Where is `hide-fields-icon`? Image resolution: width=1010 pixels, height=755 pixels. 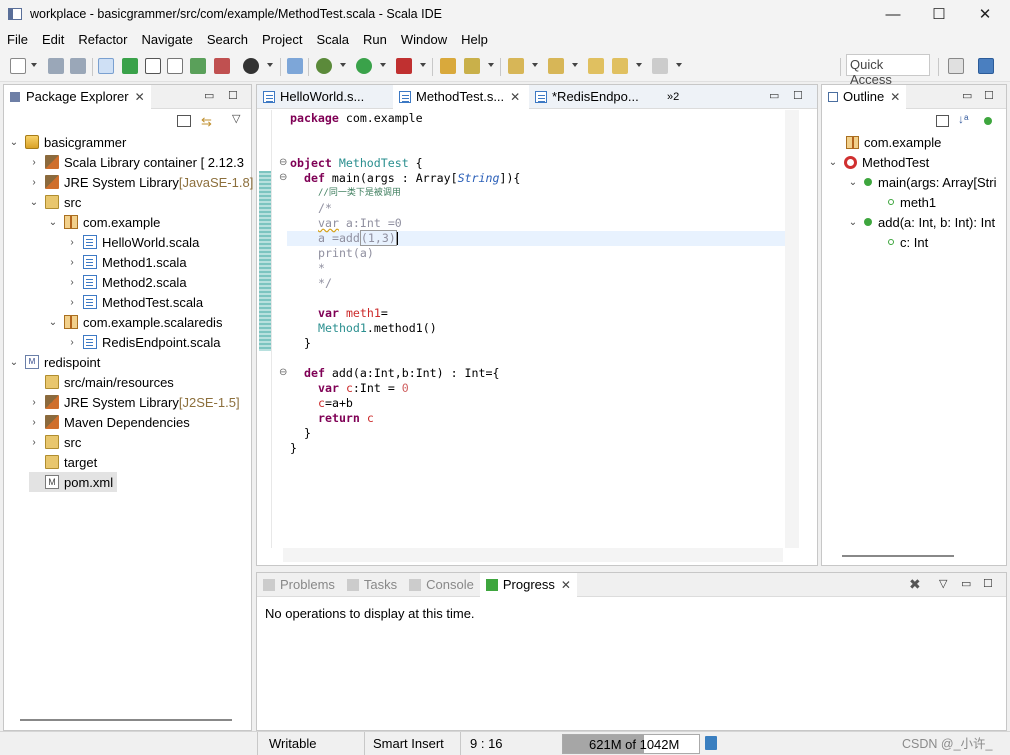
hide-fields-icon is located at coordinates (988, 121).